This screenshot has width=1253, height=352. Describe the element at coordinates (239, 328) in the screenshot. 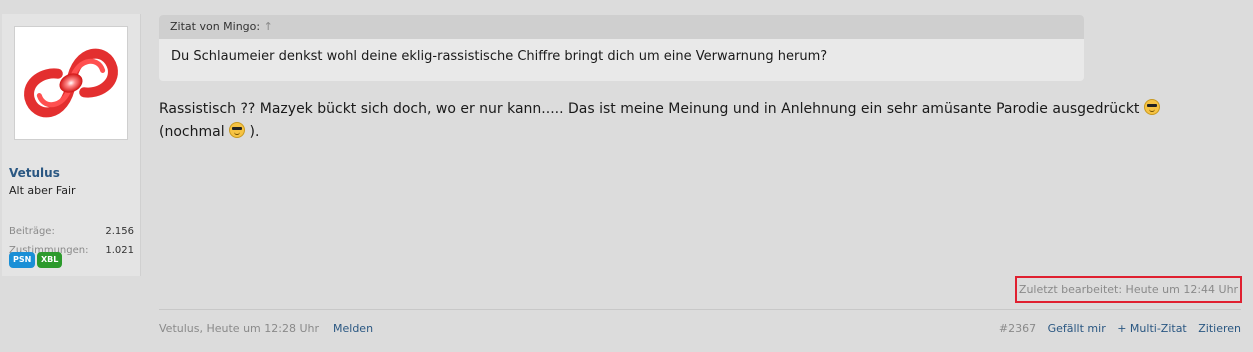

I see `post-author-time-link: Vetulus, Heute um 12:28 Uhr` at that location.